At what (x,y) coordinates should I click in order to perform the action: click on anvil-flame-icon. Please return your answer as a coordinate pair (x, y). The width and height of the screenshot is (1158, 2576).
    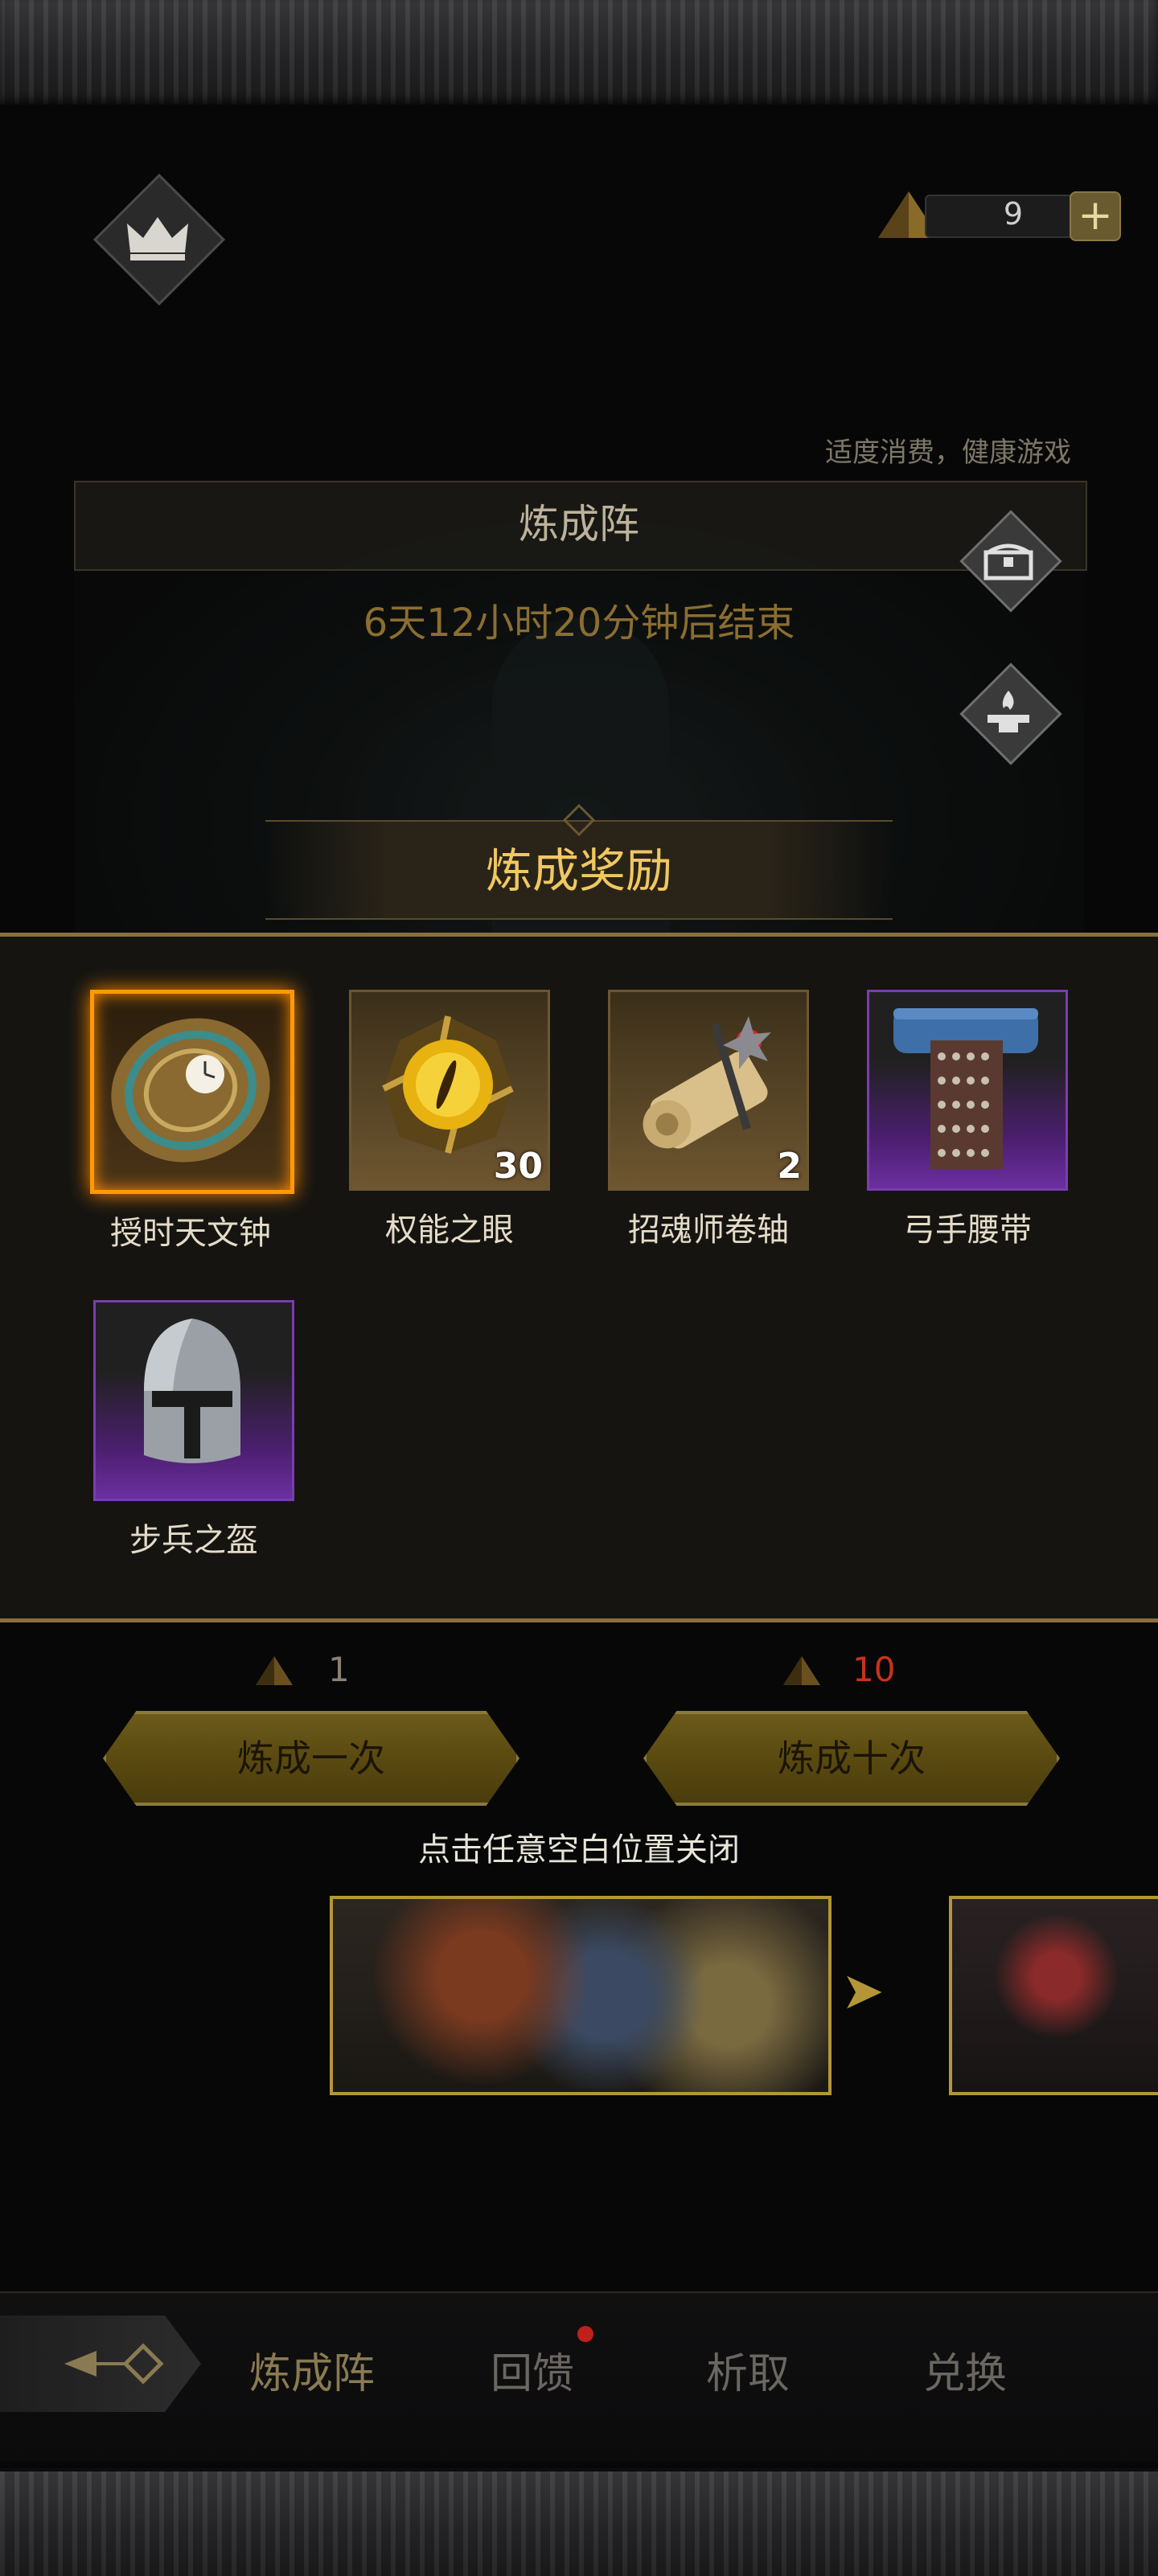
    Looking at the image, I should click on (1008, 711).